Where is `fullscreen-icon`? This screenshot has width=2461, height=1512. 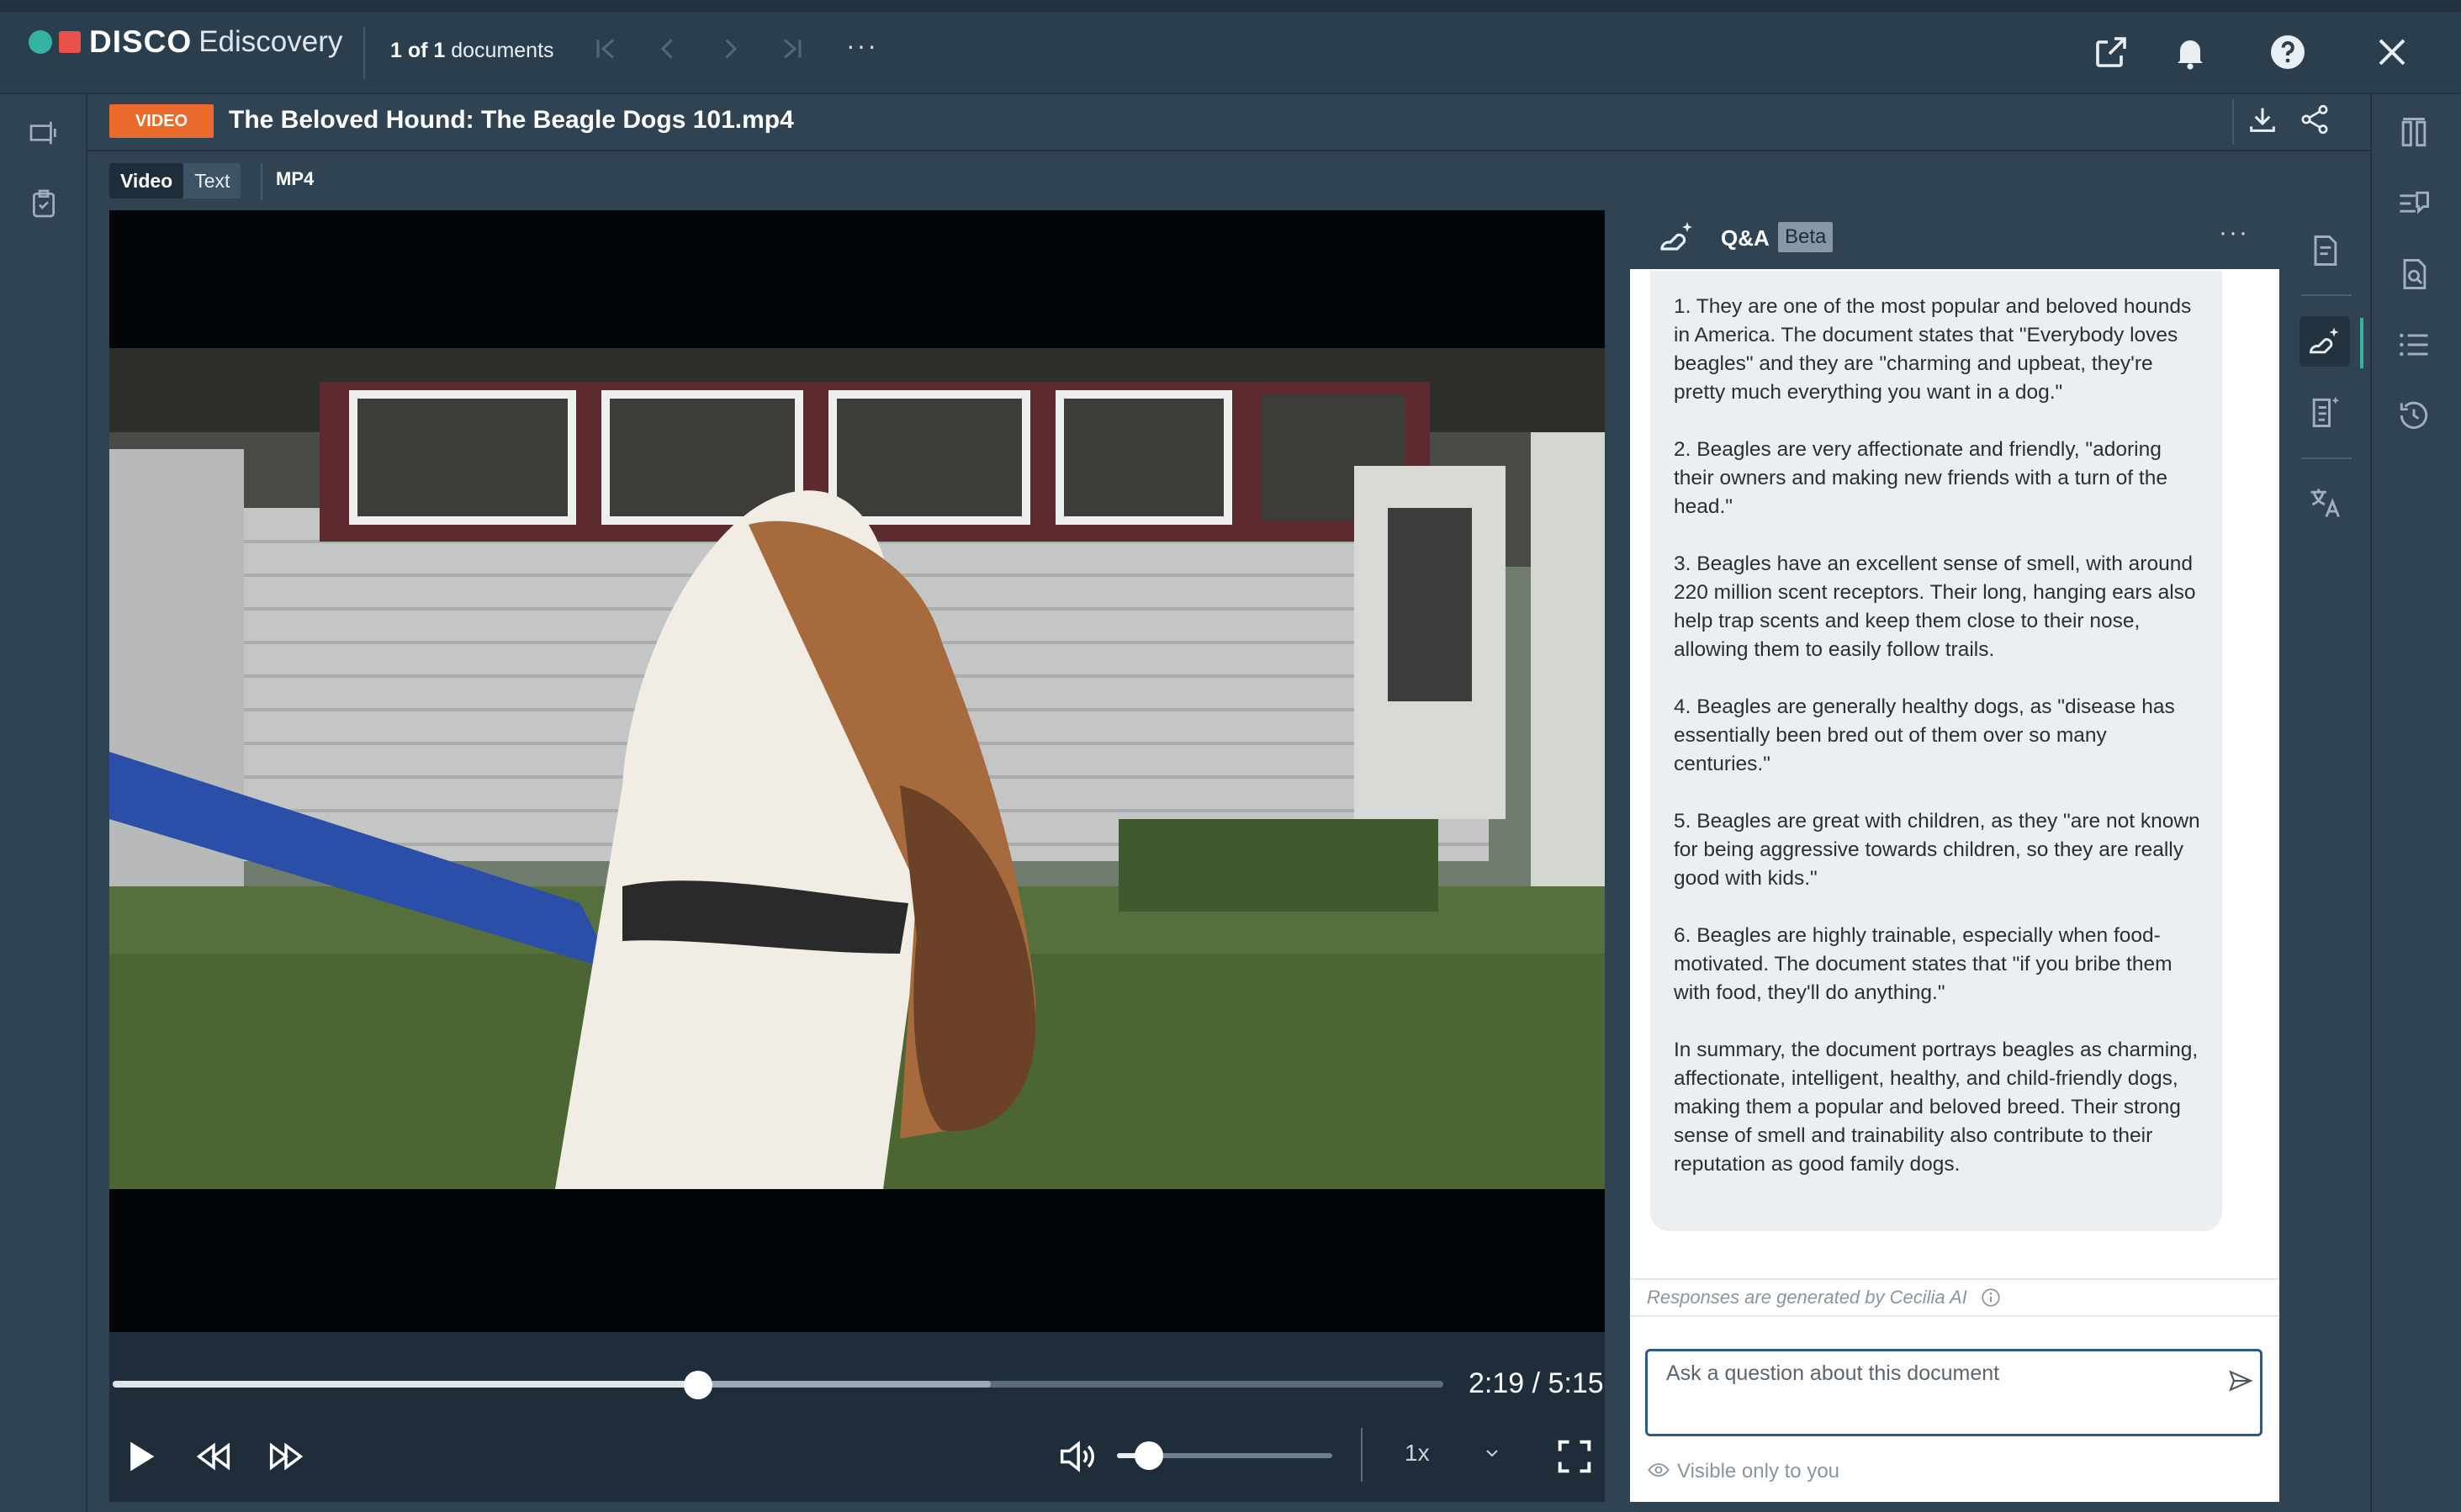 fullscreen-icon is located at coordinates (1574, 1456).